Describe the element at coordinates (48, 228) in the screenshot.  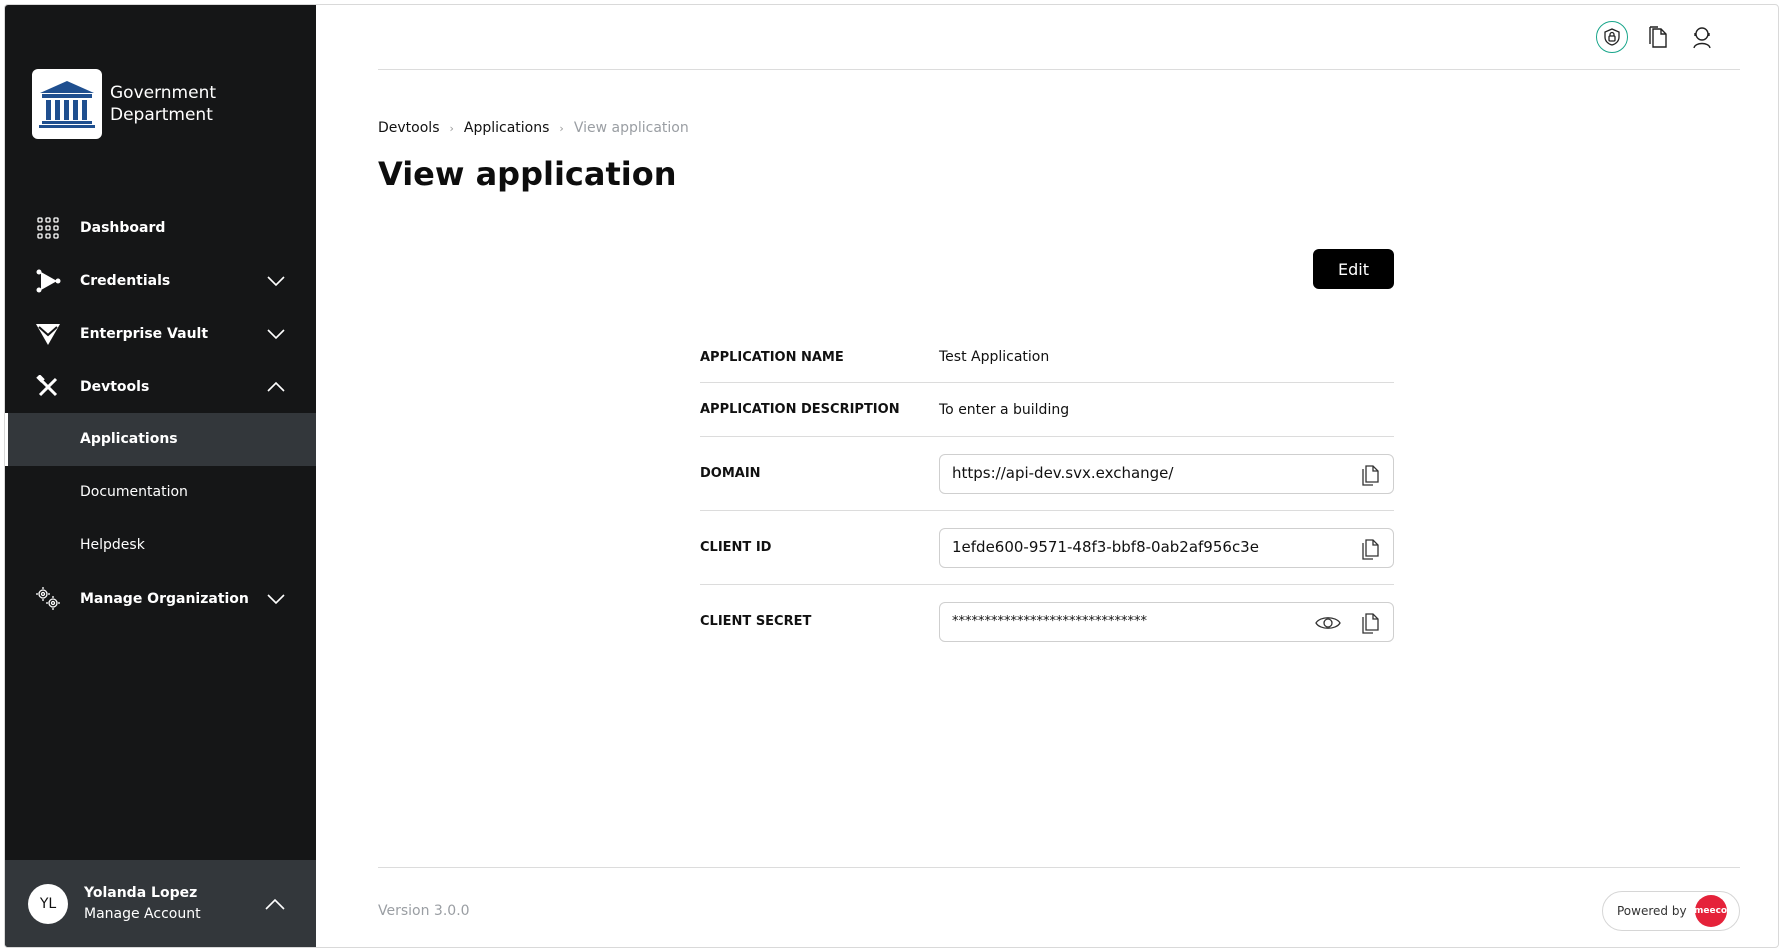
I see `grid-icon` at that location.